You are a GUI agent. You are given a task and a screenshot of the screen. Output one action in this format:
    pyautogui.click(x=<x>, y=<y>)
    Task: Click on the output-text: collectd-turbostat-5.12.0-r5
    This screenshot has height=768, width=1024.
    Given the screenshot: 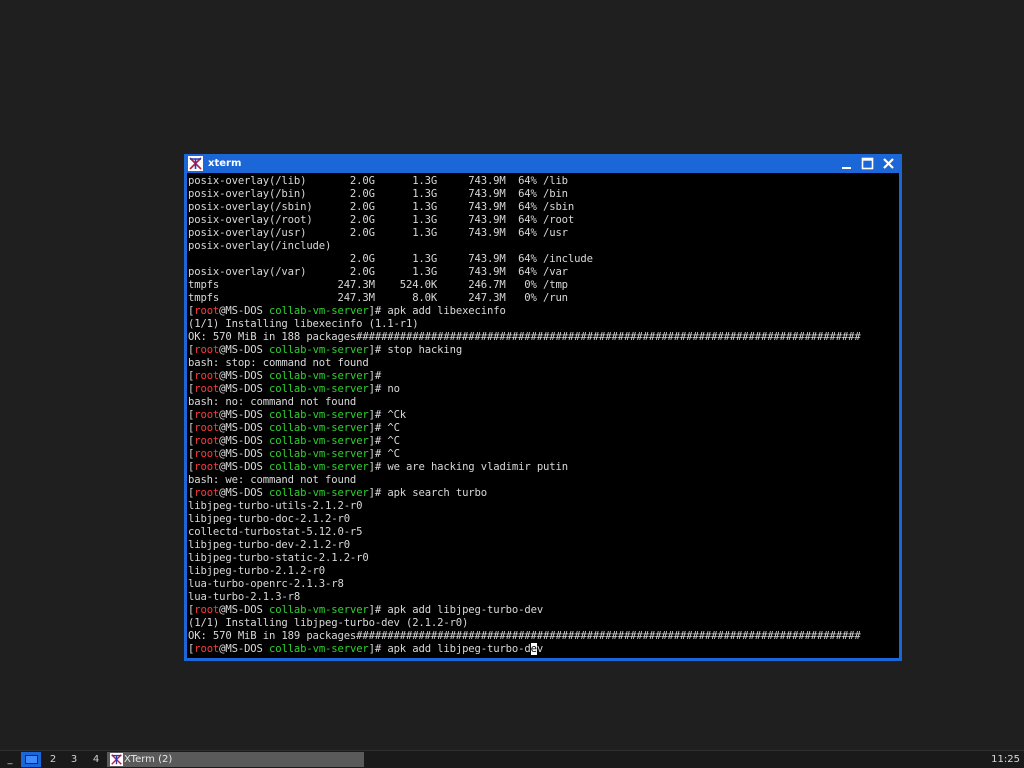 What is the action you would take?
    pyautogui.click(x=275, y=532)
    